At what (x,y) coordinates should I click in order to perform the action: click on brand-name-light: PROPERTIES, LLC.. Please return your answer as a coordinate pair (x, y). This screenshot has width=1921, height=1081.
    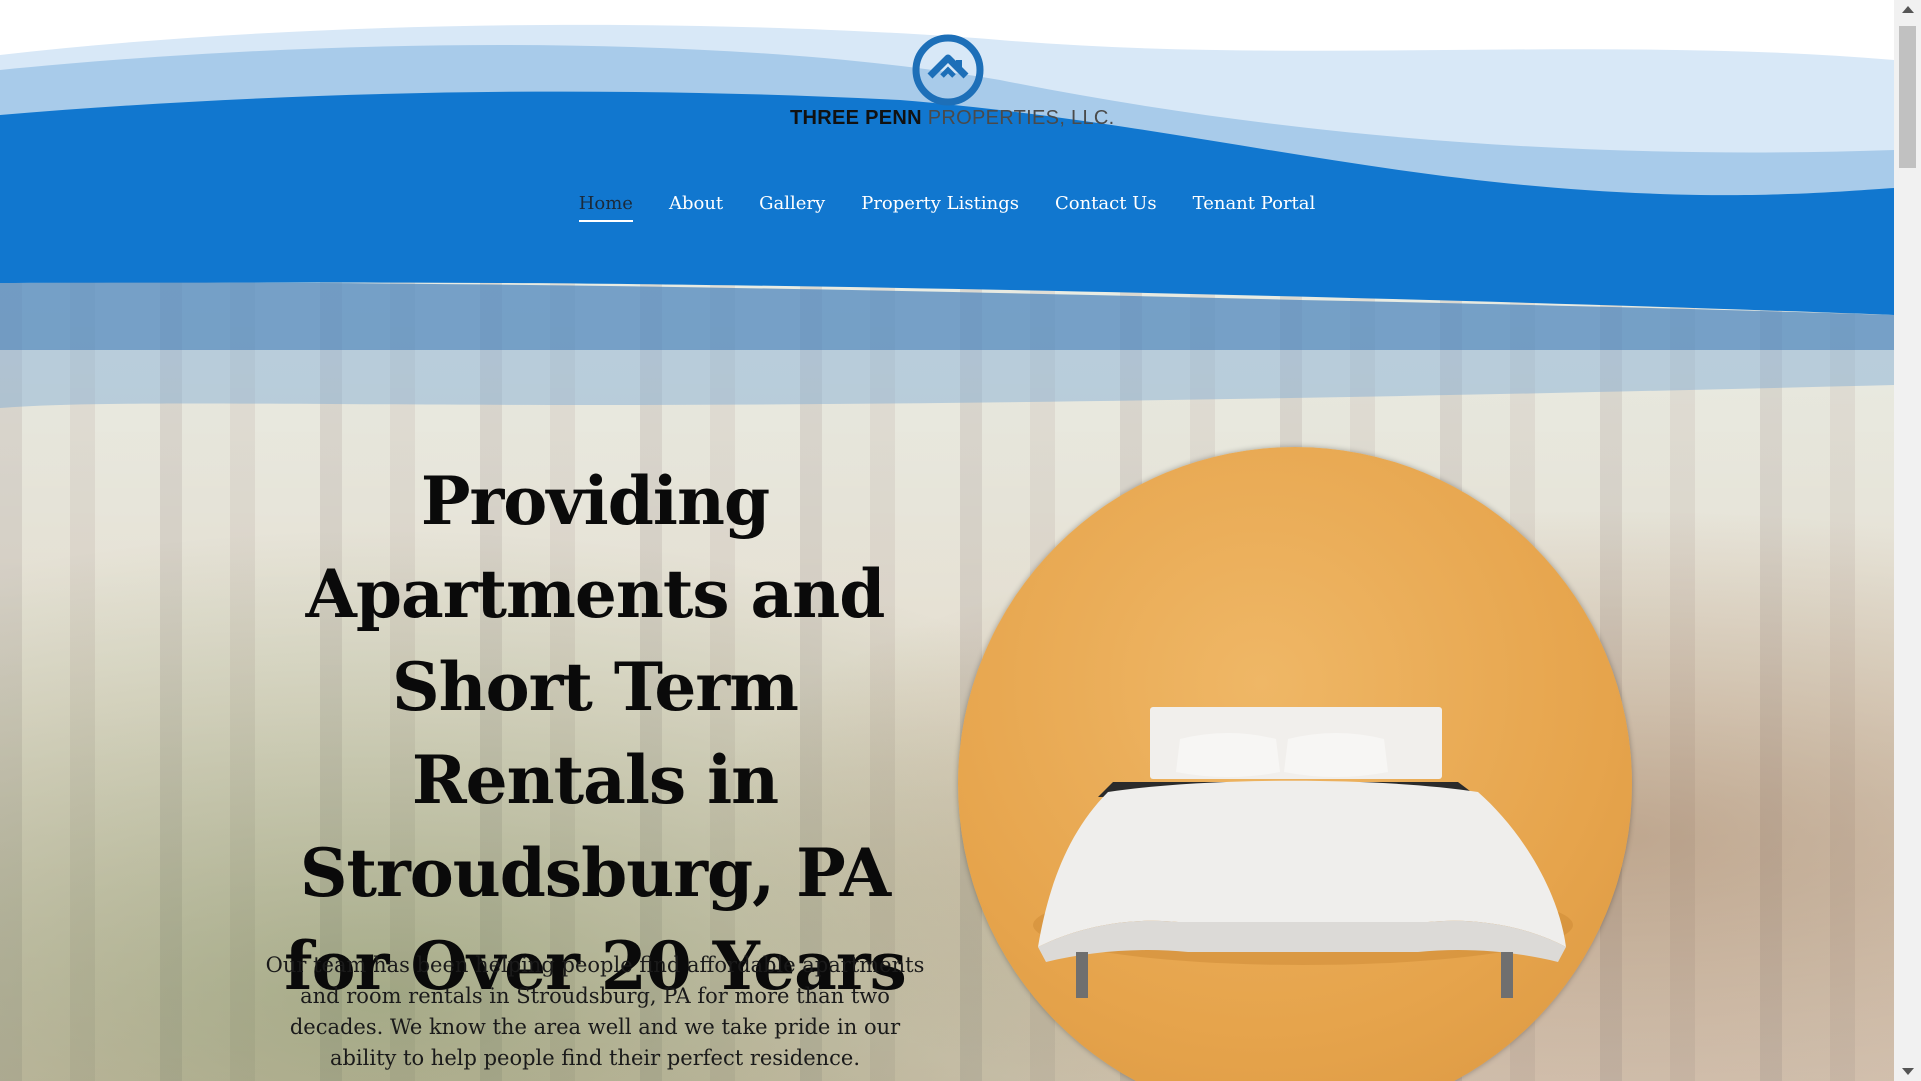
    Looking at the image, I should click on (1018, 118).